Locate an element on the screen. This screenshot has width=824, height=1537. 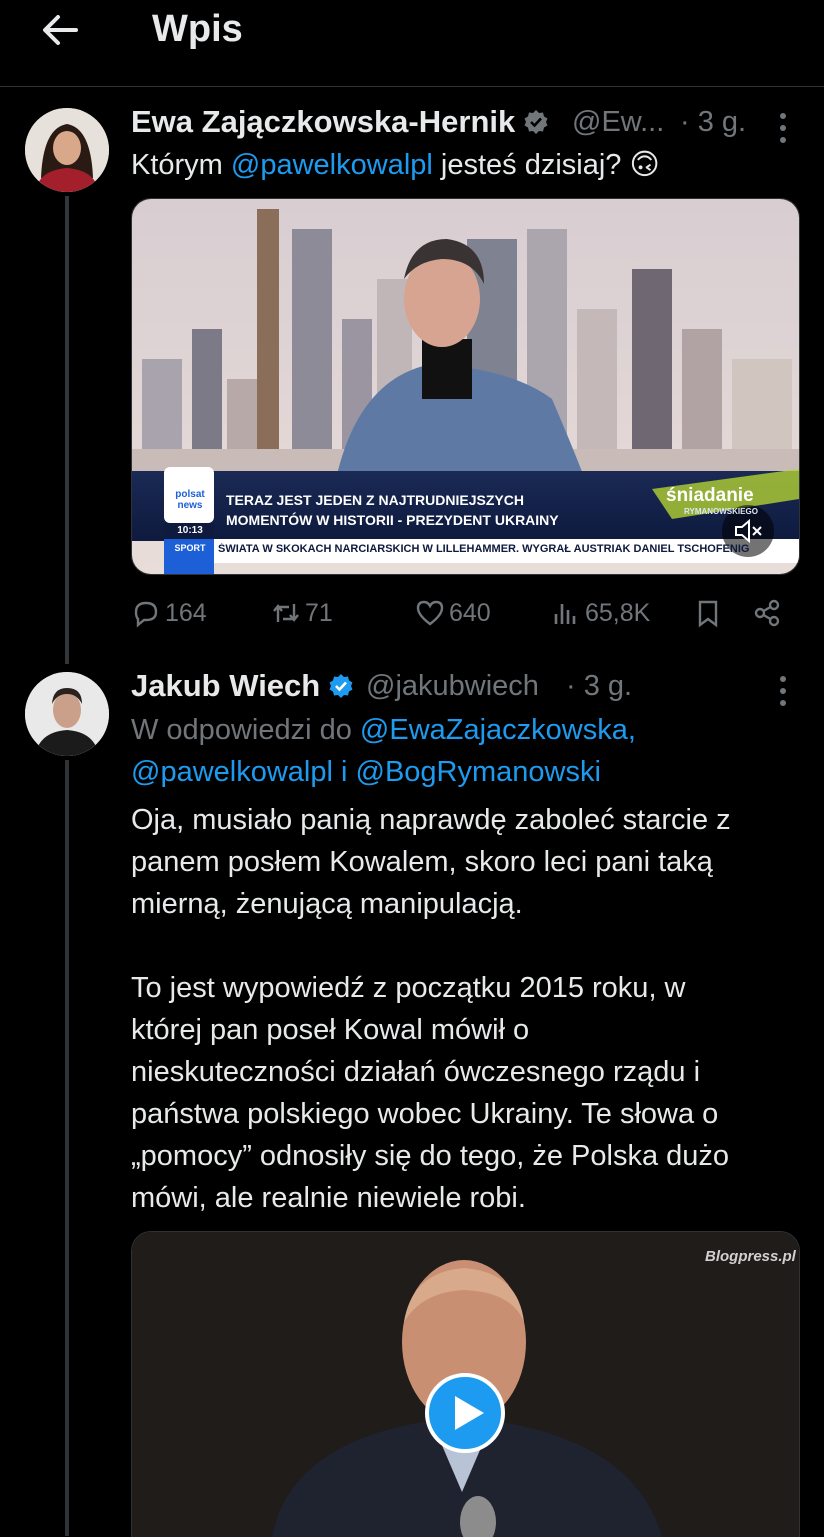
channel-logo: polsat news is located at coordinates (190, 500).